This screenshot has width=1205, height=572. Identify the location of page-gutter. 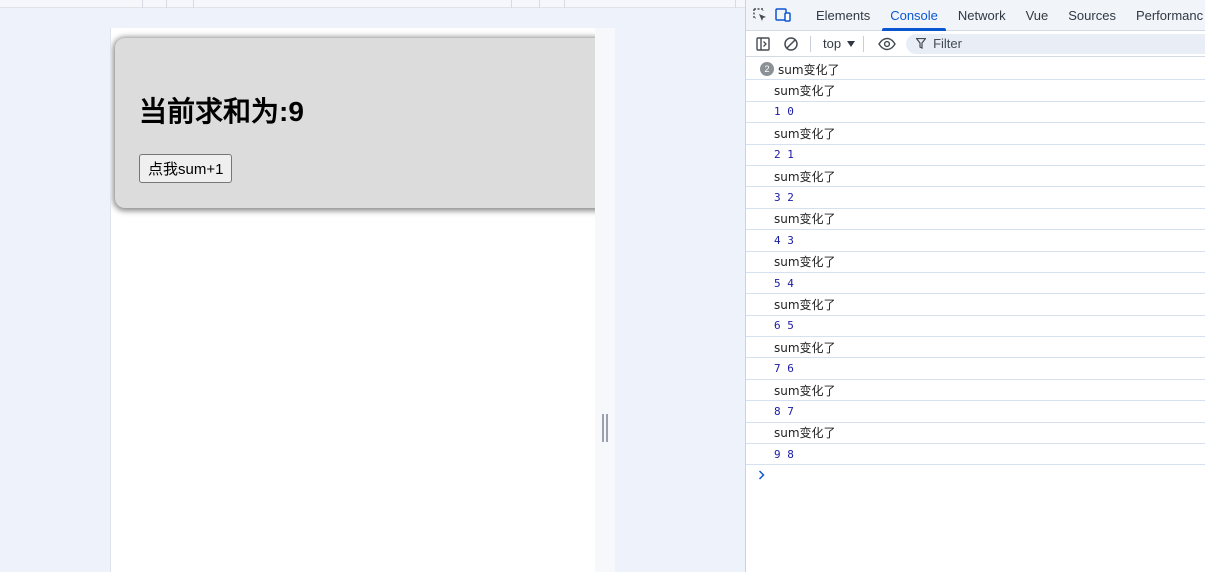
(605, 300).